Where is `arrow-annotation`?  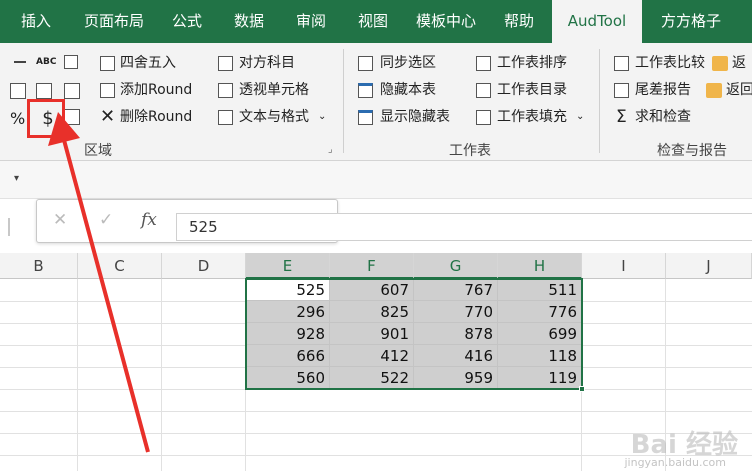
arrow-annotation is located at coordinates (99, 282).